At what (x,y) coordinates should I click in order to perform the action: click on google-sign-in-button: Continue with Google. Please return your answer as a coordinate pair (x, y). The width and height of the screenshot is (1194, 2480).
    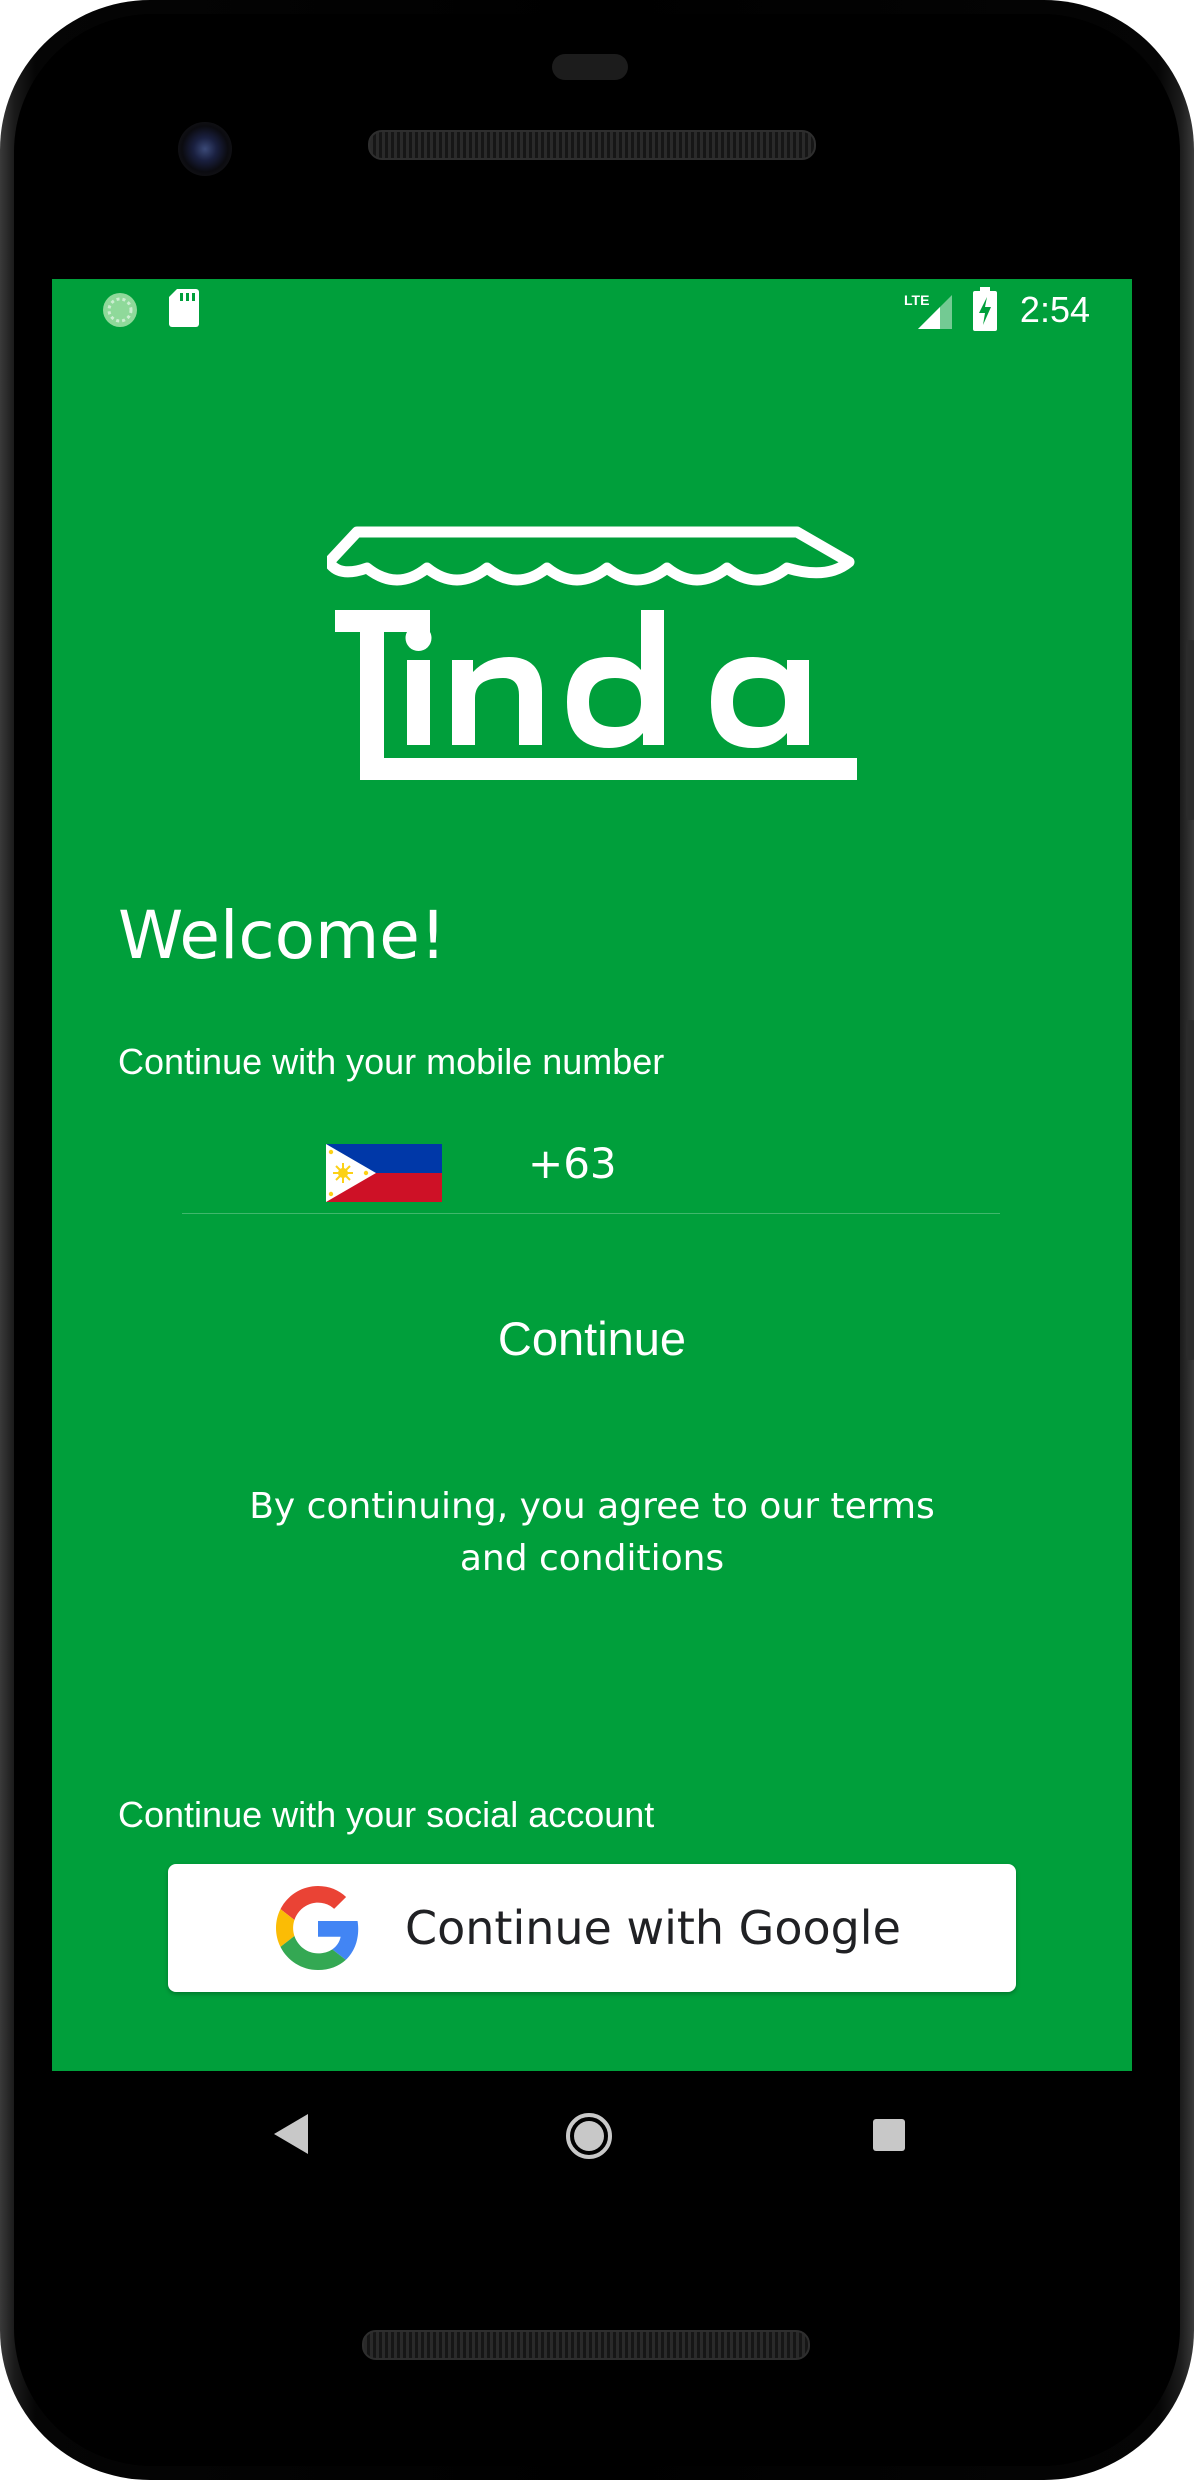
    Looking at the image, I should click on (592, 1928).